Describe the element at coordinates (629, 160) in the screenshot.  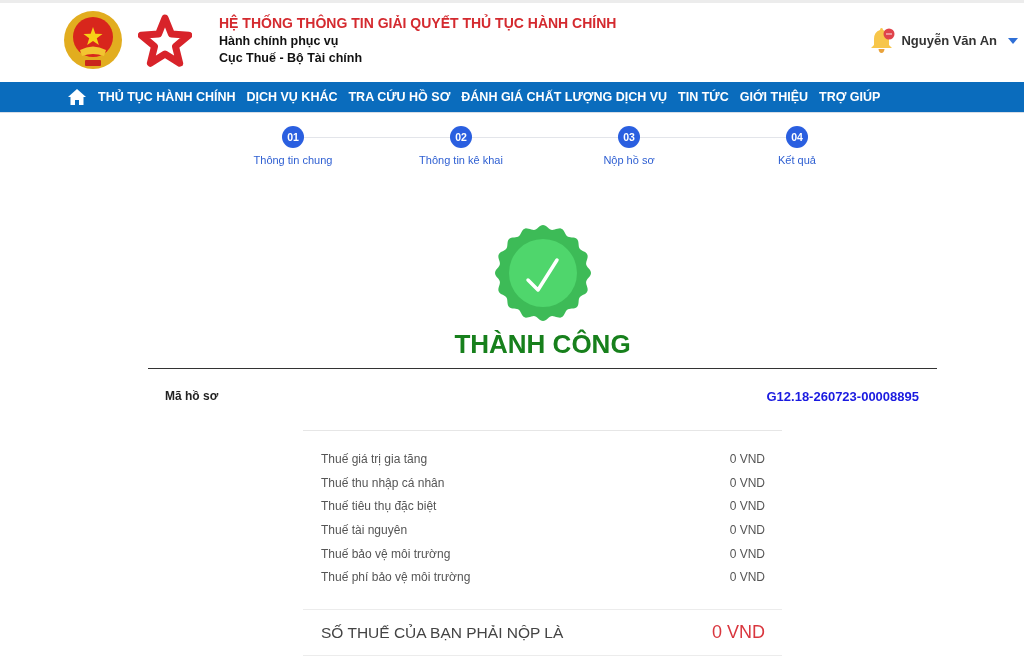
I see `step-label: Nộp hồ sơ` at that location.